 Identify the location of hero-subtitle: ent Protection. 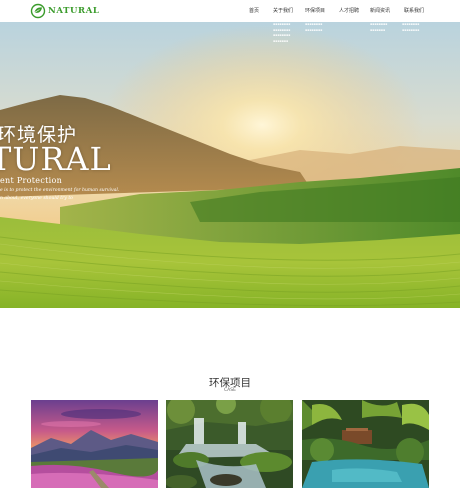
(31, 180).